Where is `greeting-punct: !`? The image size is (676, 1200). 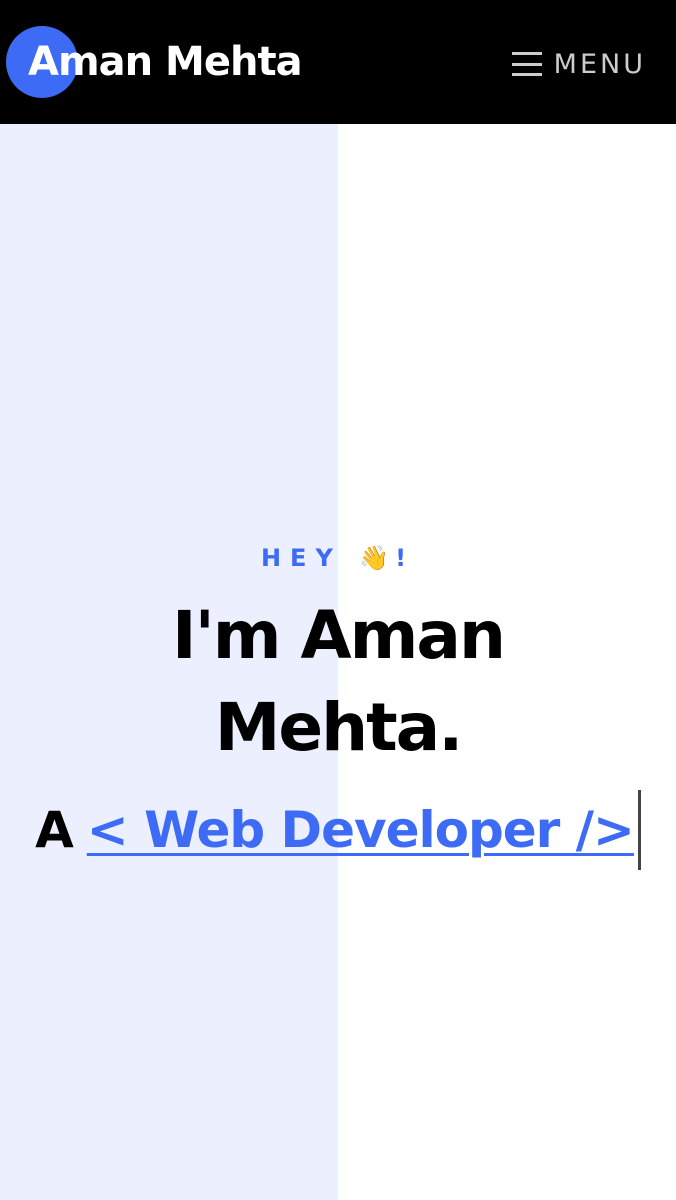 greeting-punct: ! is located at coordinates (405, 558).